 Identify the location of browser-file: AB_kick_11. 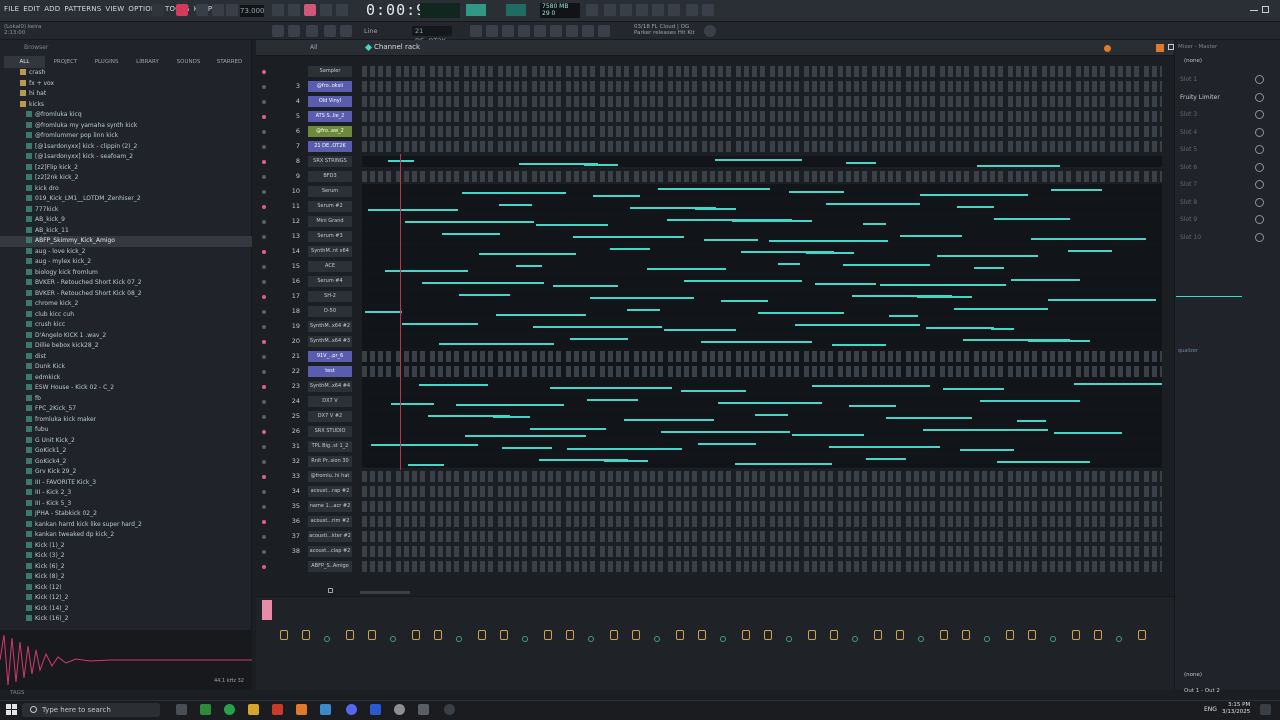
(126, 231).